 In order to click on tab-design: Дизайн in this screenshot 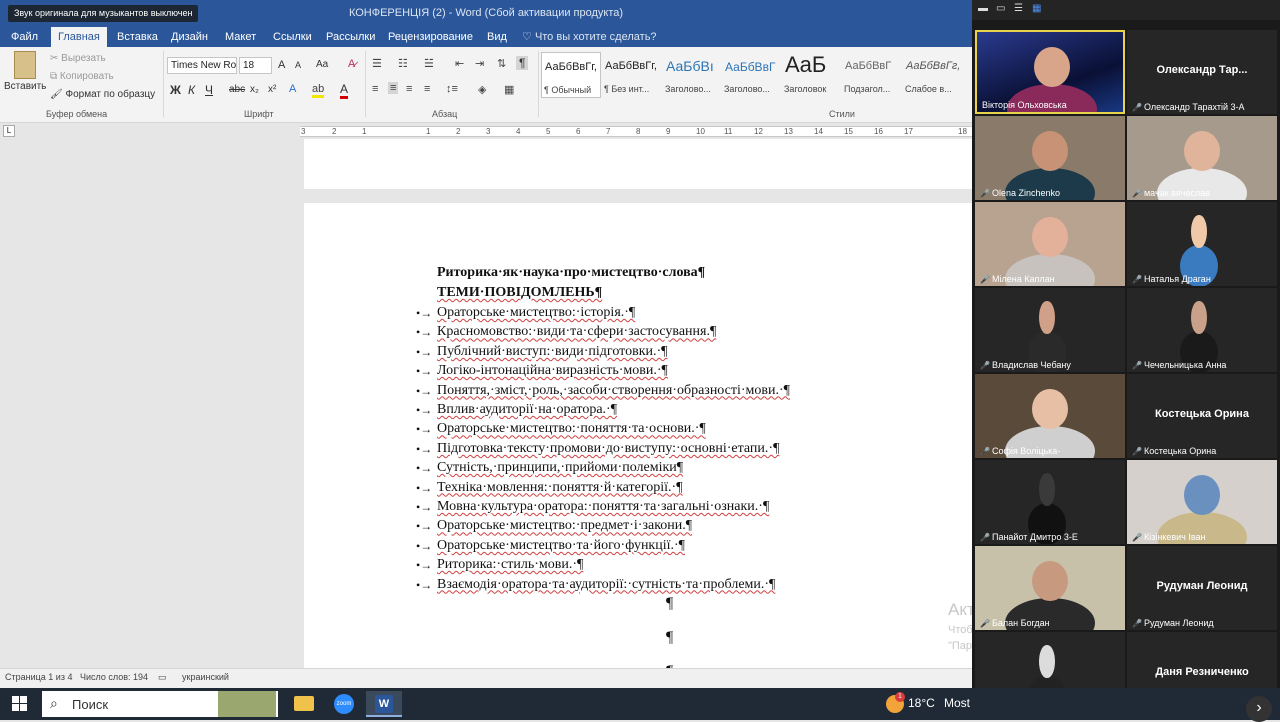, I will do `click(189, 37)`.